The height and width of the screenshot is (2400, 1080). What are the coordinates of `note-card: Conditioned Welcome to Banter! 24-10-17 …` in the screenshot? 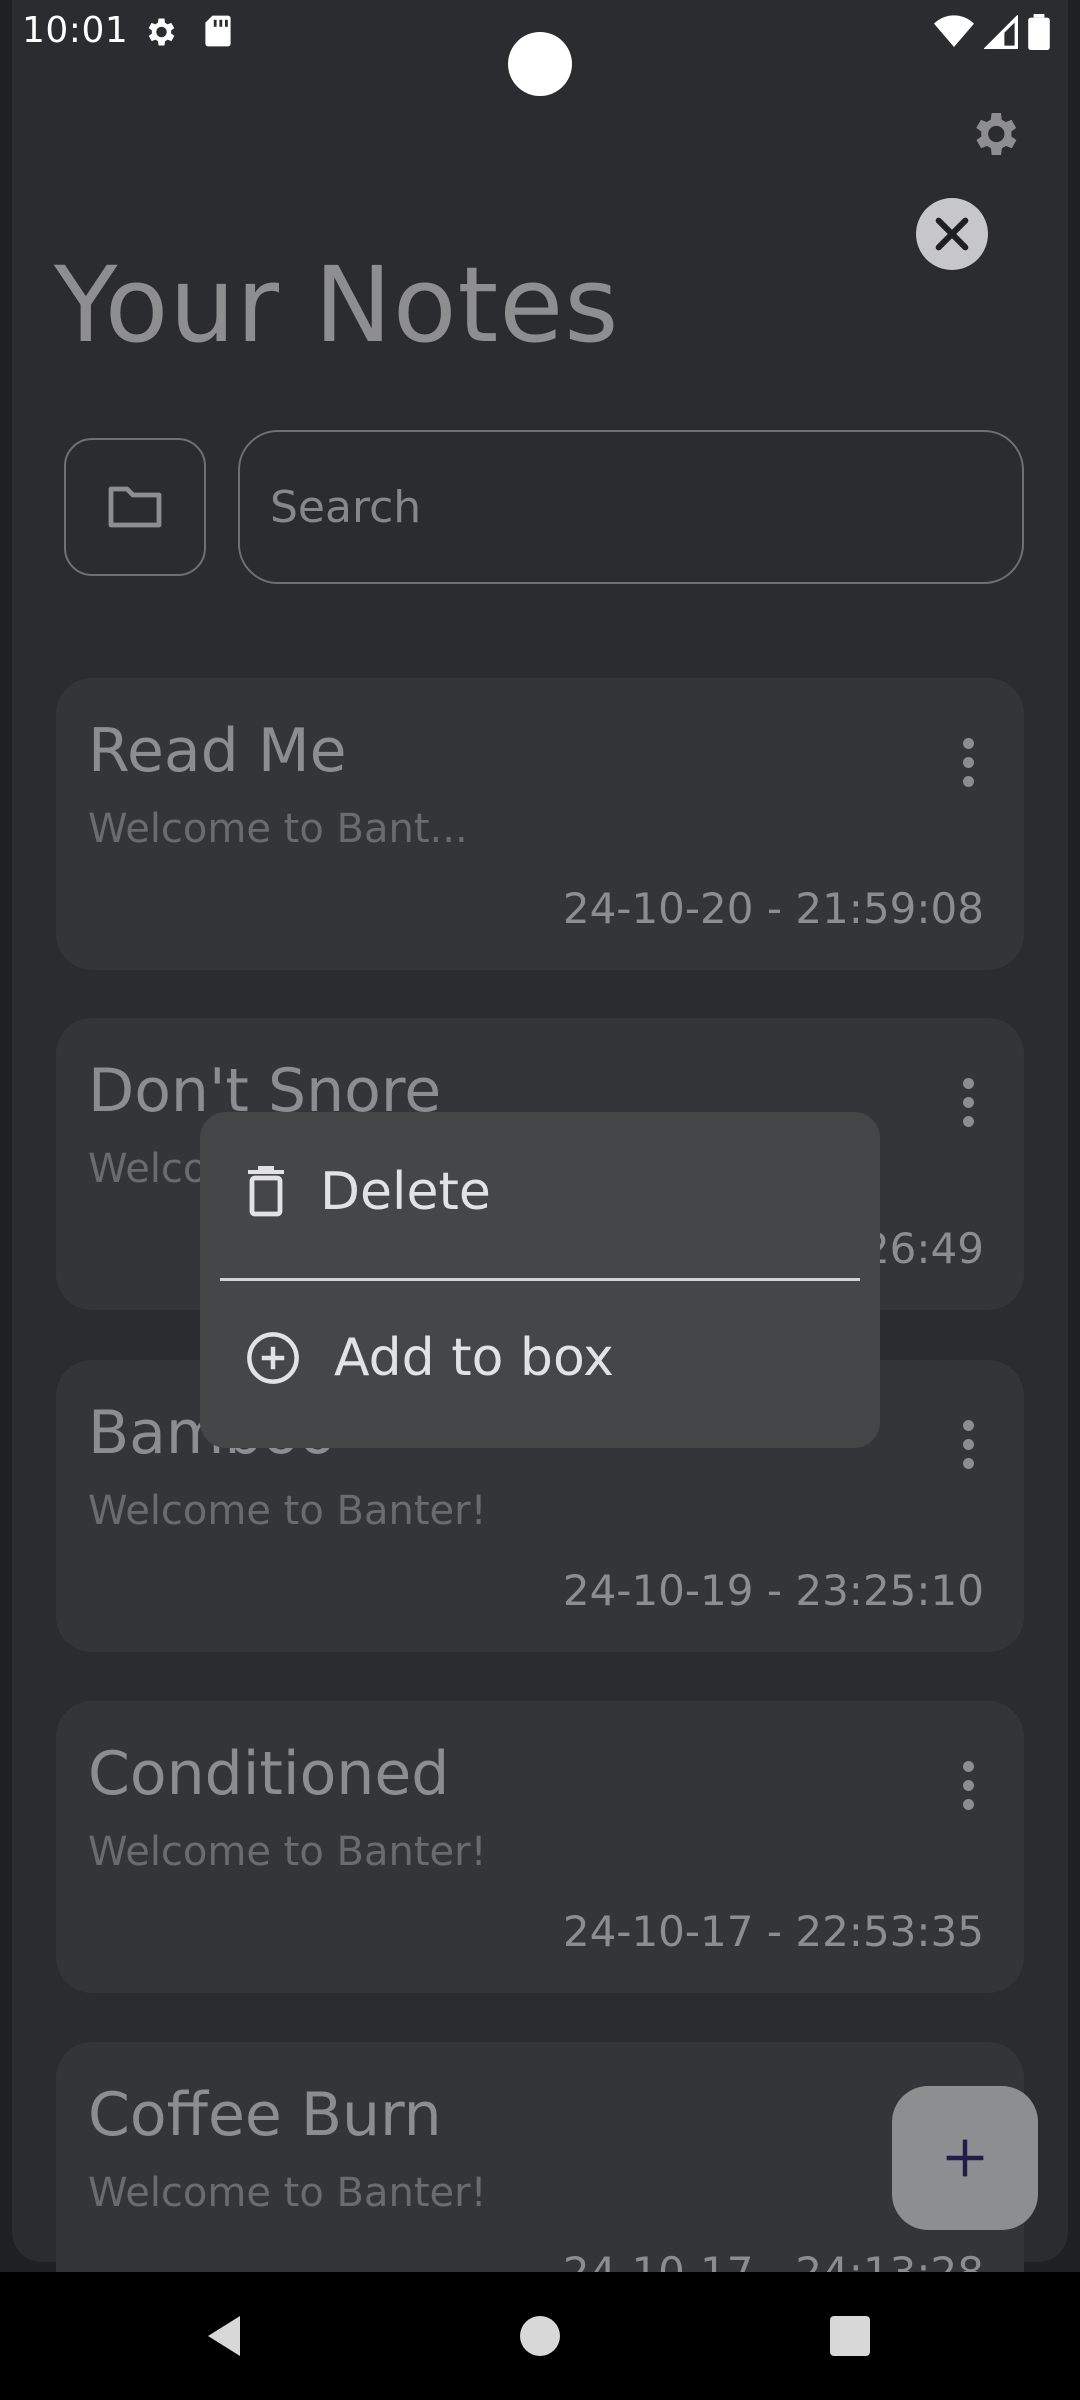 It's located at (540, 1847).